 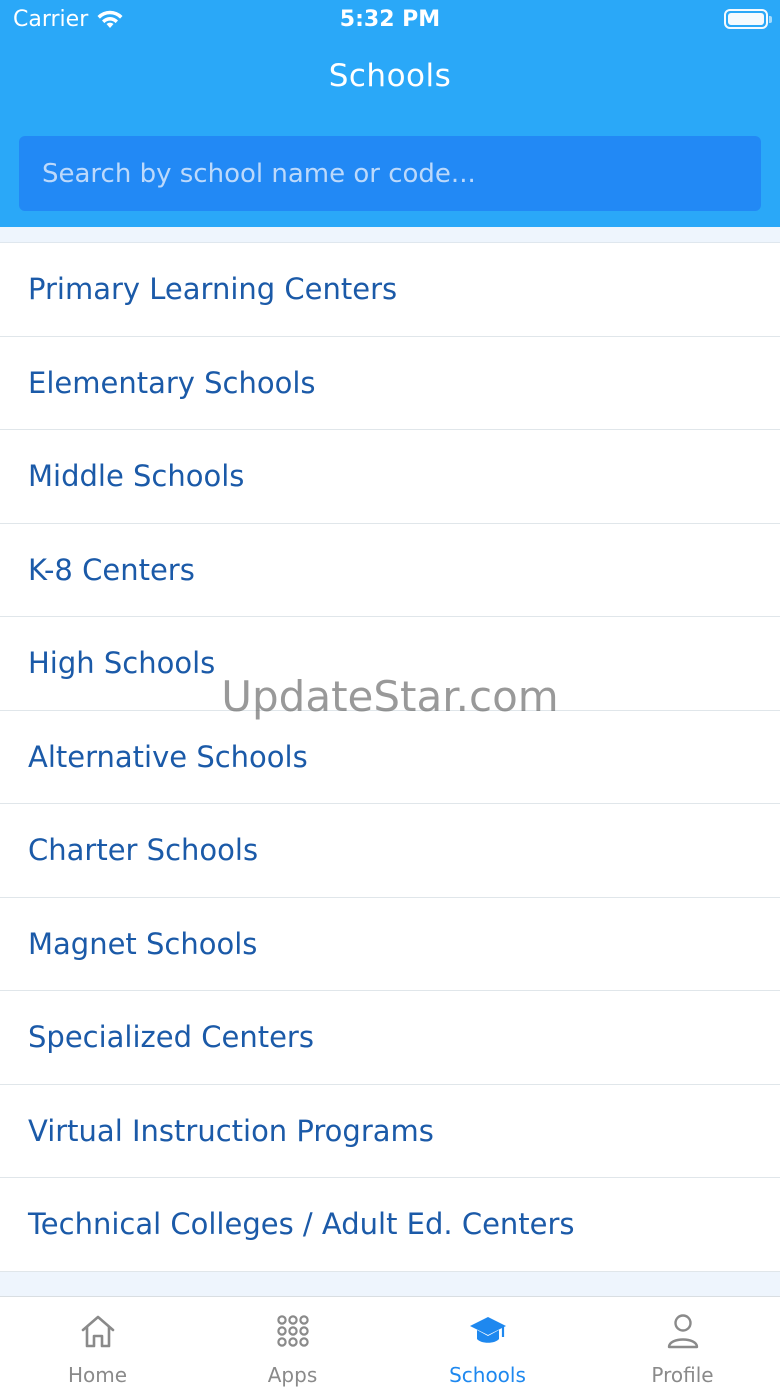 I want to click on tab-bar: Home Apps Schools Profile, so click(x=390, y=1341).